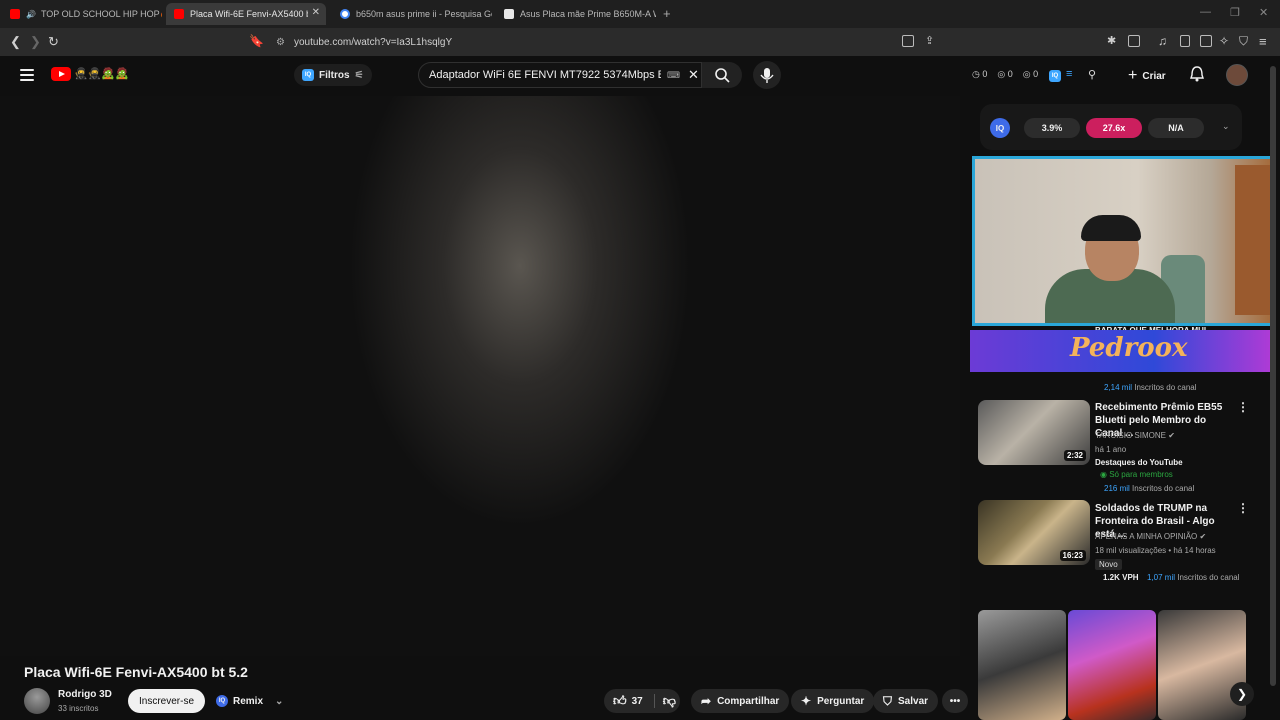  What do you see at coordinates (1069, 74) in the screenshot?
I see `list-icon: ≡` at bounding box center [1069, 74].